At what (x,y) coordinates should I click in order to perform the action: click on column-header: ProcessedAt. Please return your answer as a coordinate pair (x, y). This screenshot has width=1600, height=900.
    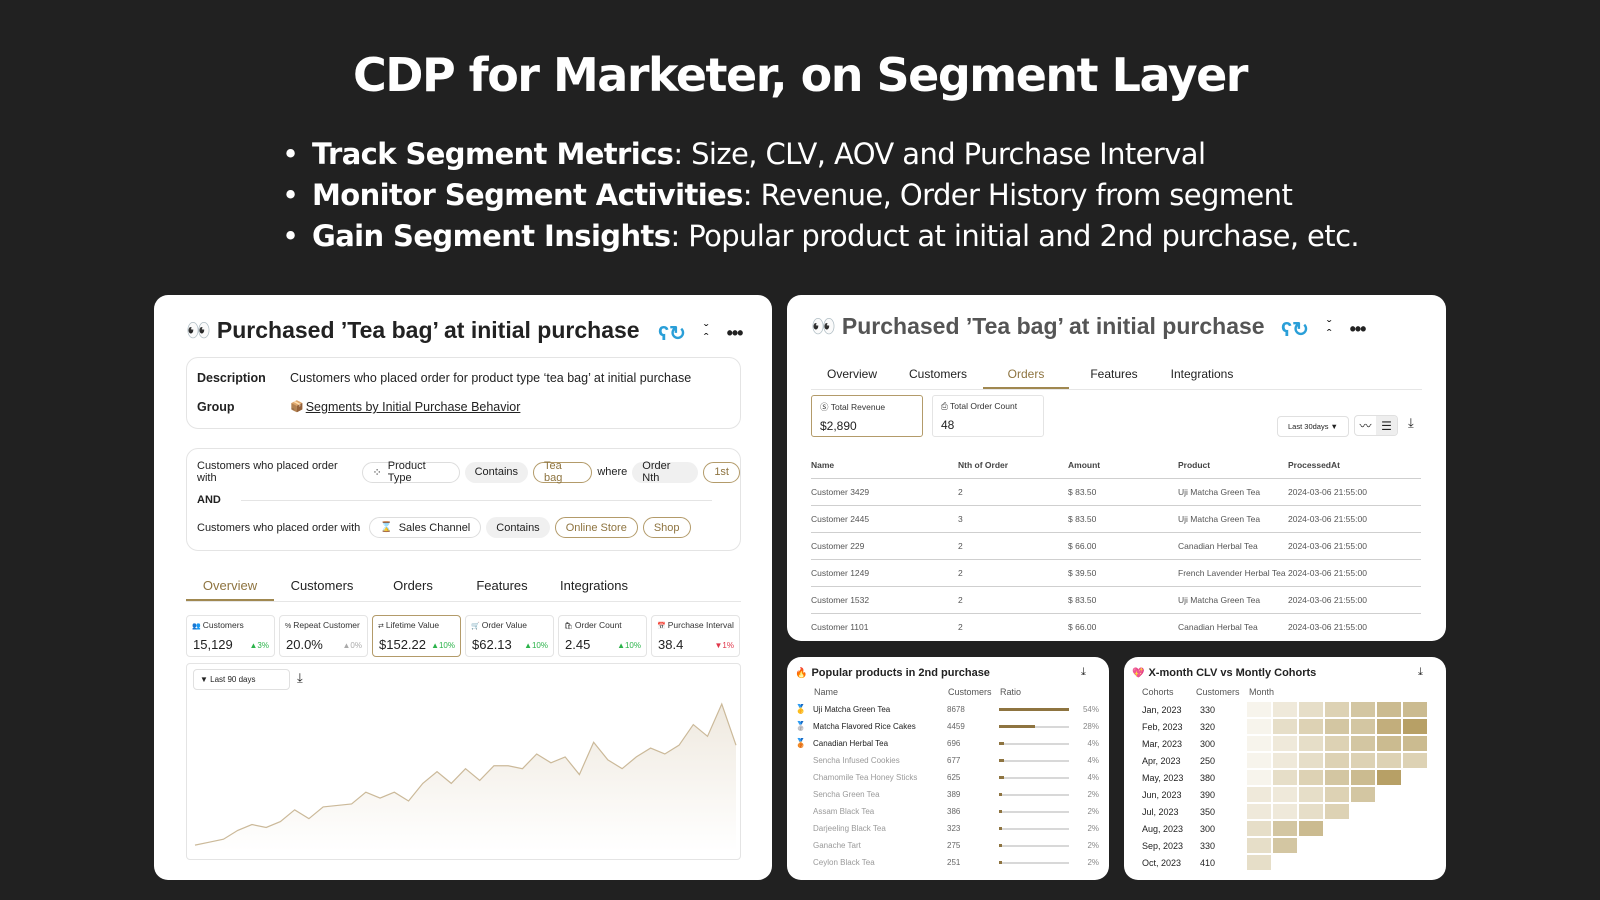
    Looking at the image, I should click on (1354, 469).